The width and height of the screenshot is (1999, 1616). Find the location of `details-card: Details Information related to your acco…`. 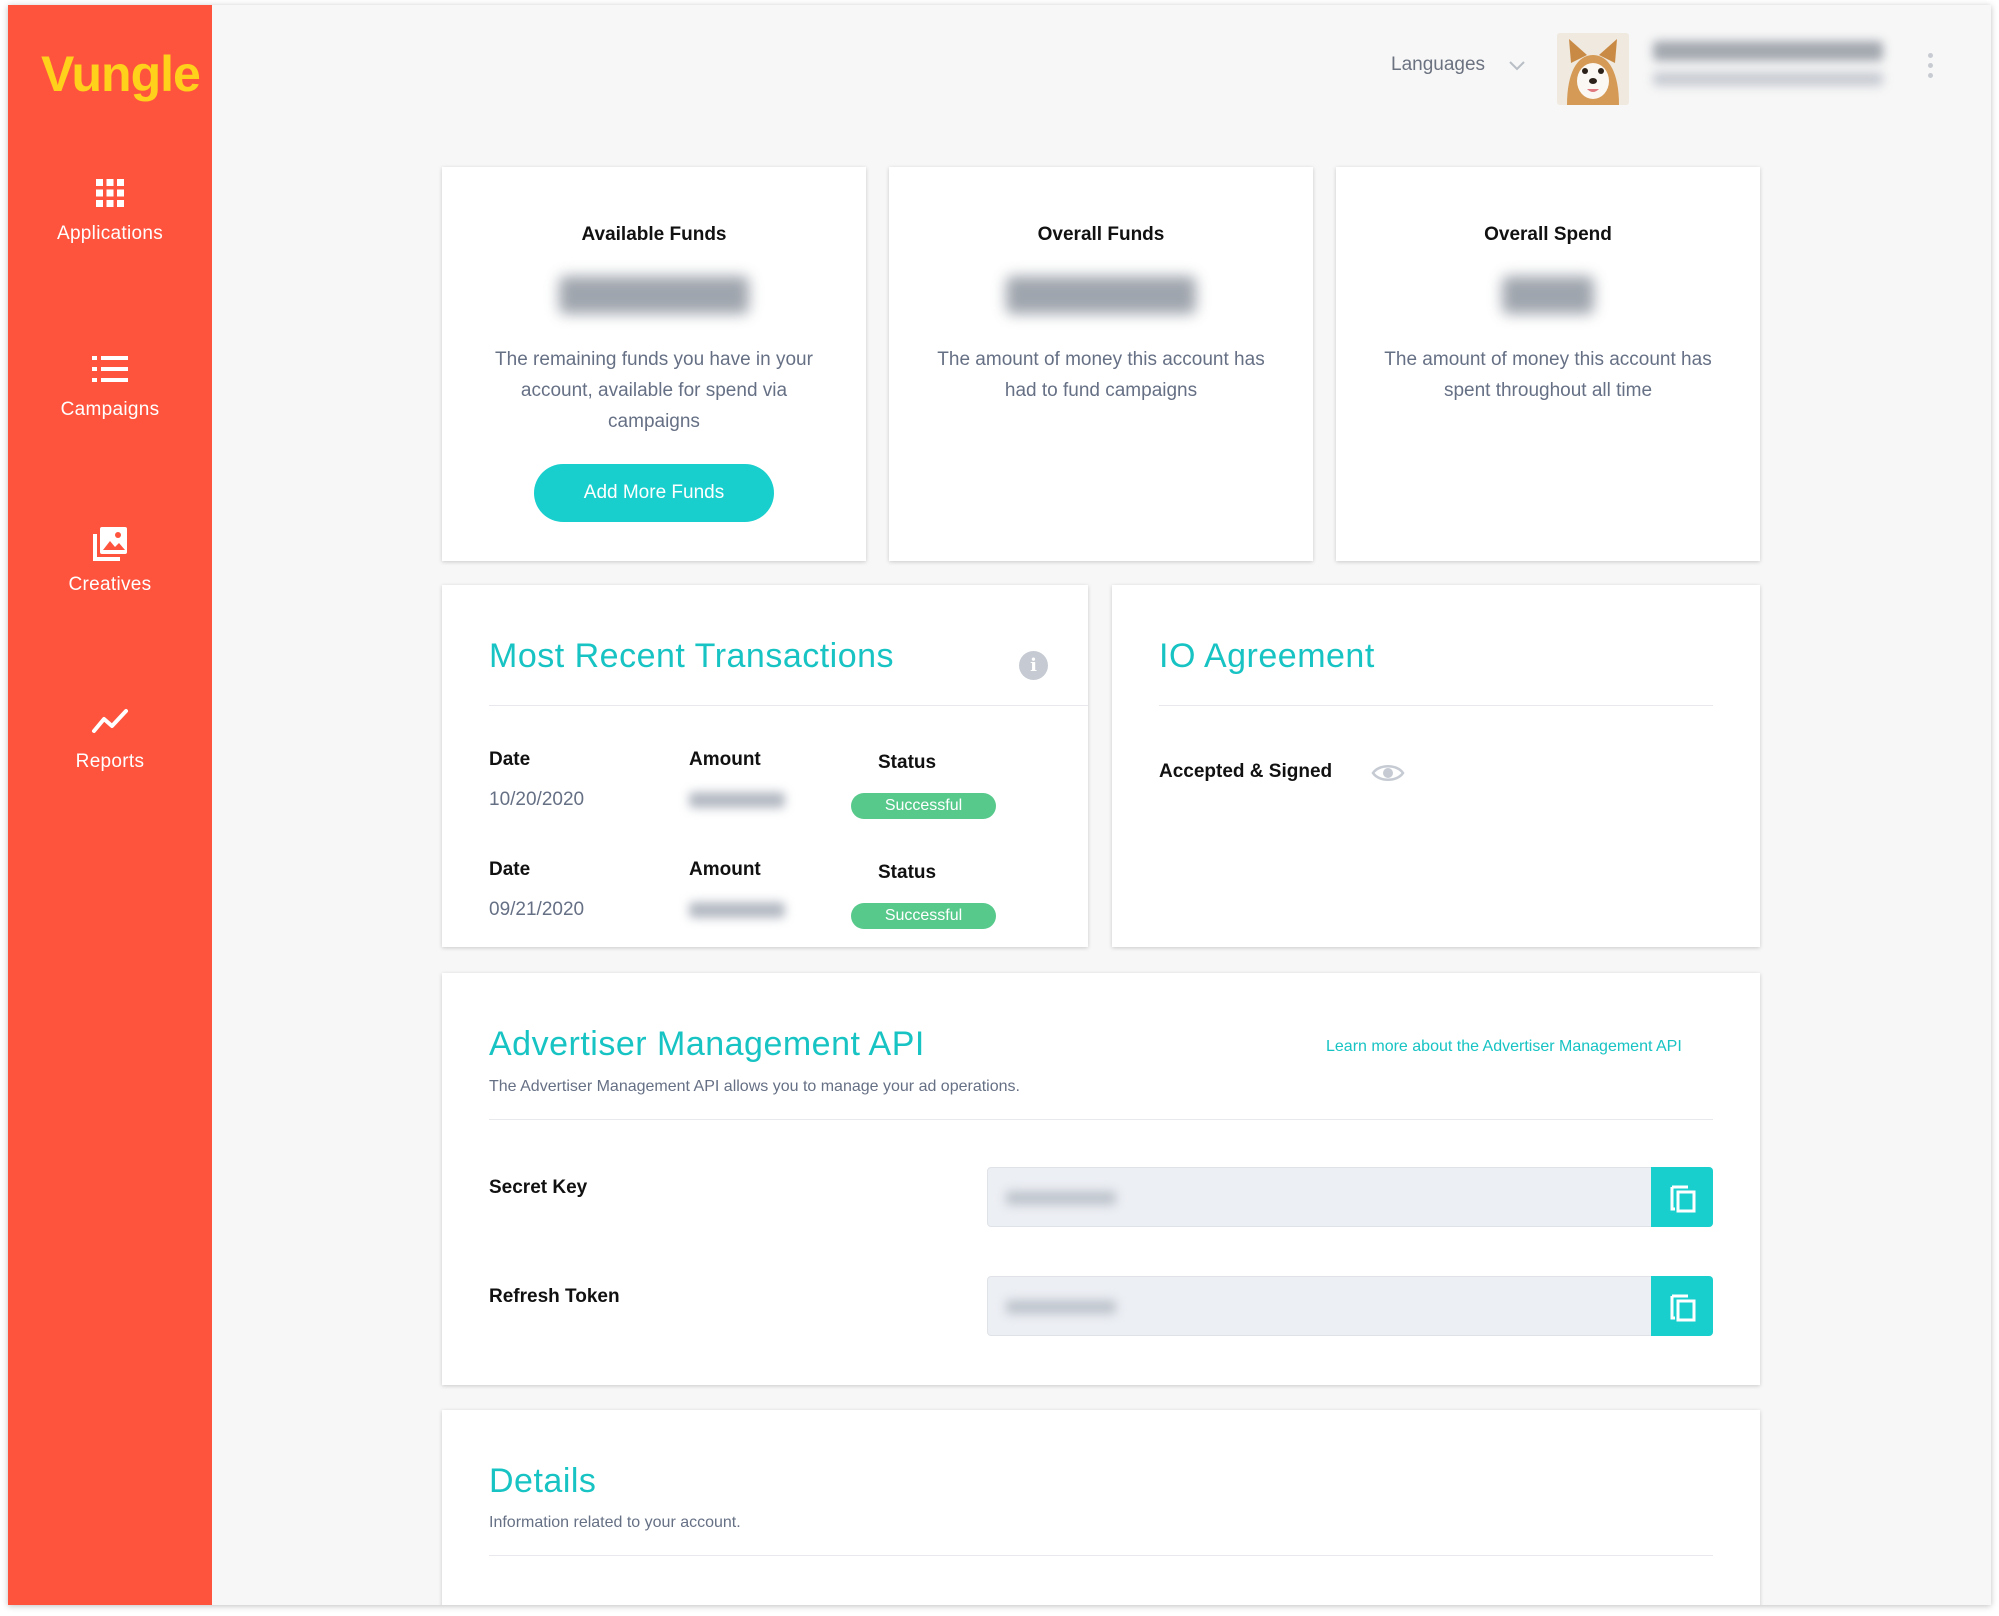

details-card: Details Information related to your acco… is located at coordinates (1101, 1507).